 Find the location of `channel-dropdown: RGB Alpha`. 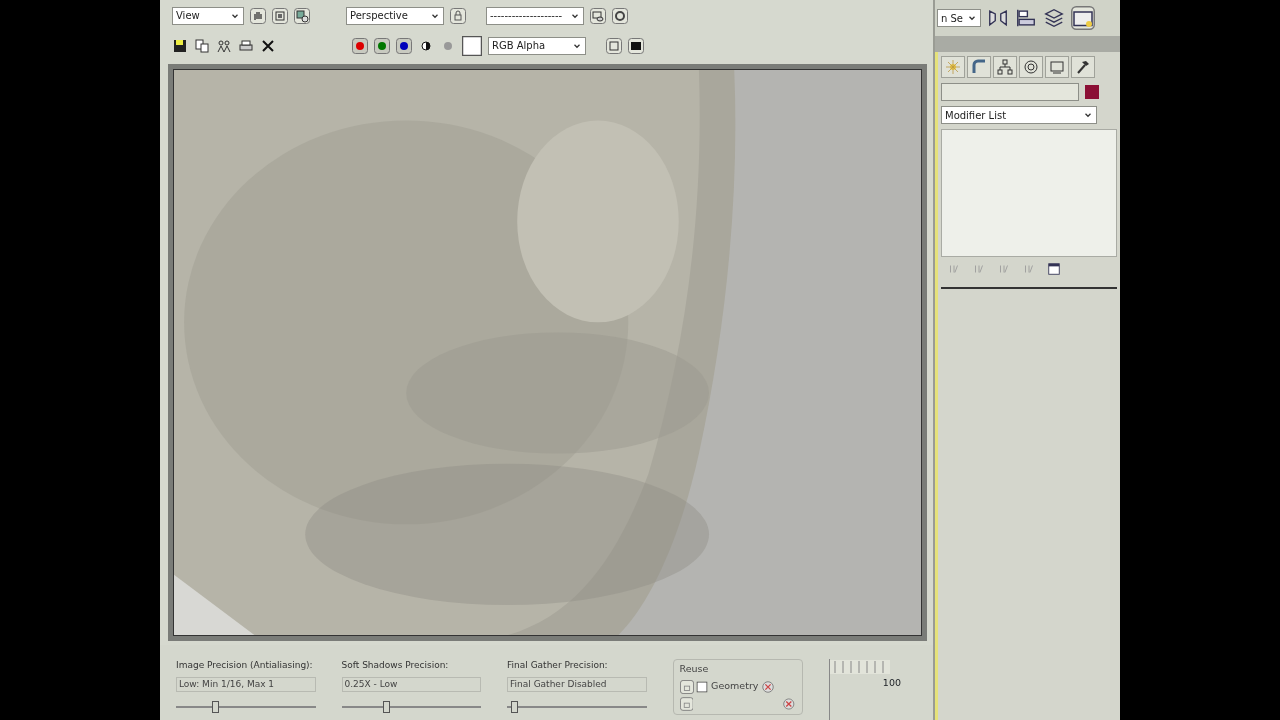

channel-dropdown: RGB Alpha is located at coordinates (537, 45).